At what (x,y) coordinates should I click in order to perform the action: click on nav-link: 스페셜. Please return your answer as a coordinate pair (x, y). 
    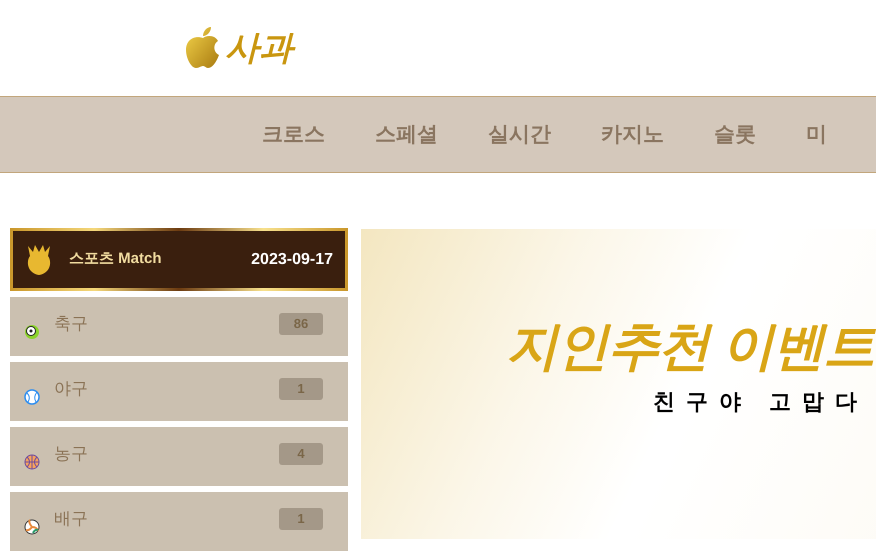
    Looking at the image, I should click on (406, 134).